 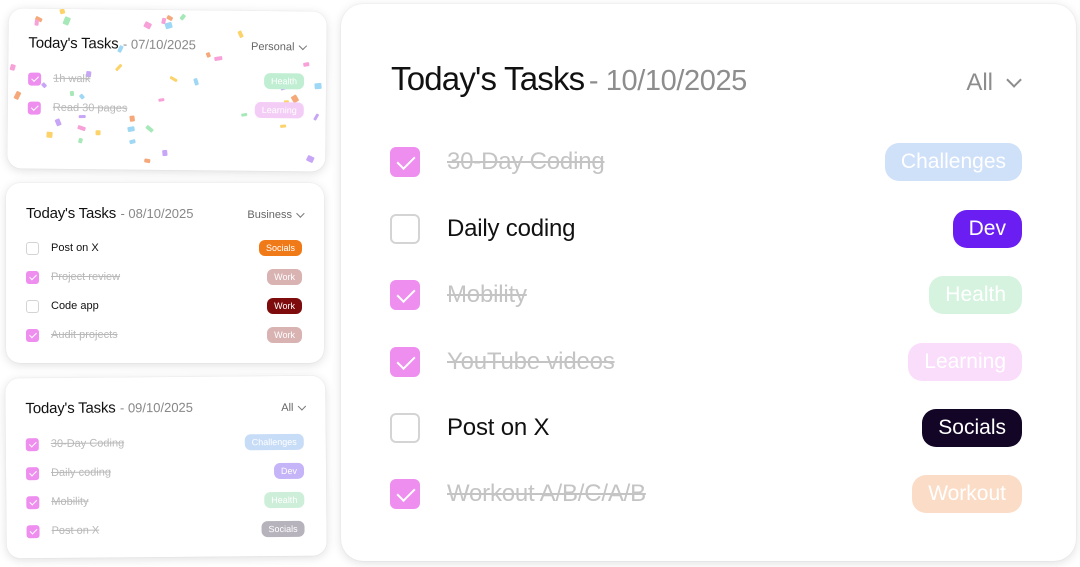 I want to click on task-label: Project review, so click(x=86, y=277).